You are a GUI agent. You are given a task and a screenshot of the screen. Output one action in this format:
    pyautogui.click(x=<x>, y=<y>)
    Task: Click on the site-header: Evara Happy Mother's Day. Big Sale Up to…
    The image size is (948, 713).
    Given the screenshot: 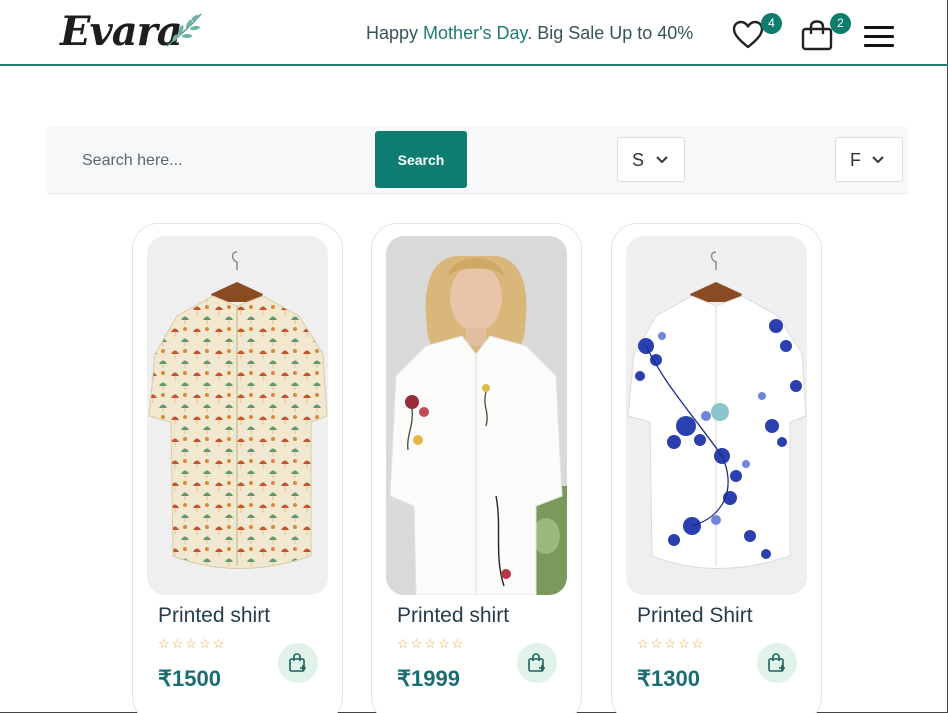 What is the action you would take?
    pyautogui.click(x=474, y=33)
    